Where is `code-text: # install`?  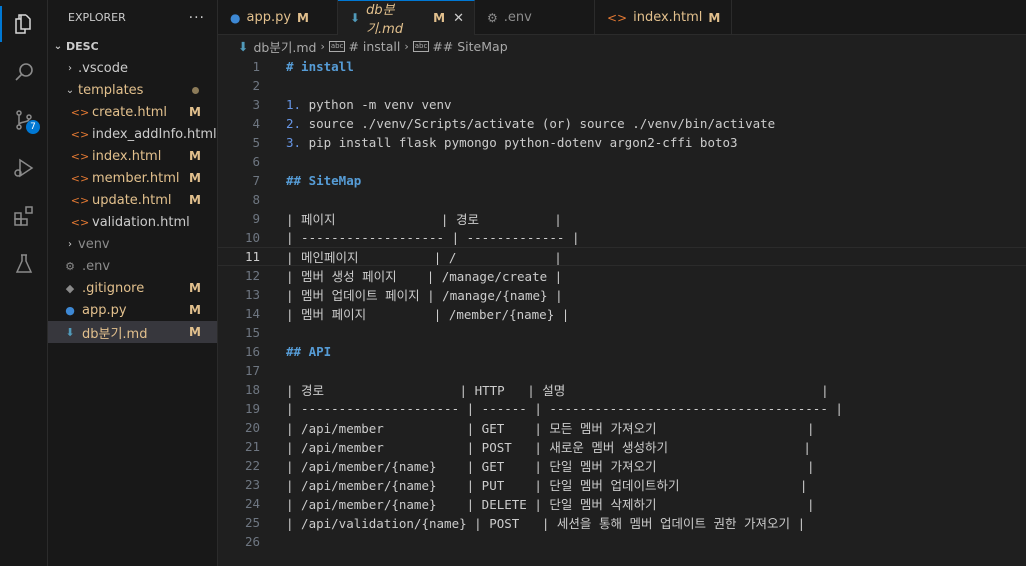 code-text: # install is located at coordinates (320, 66).